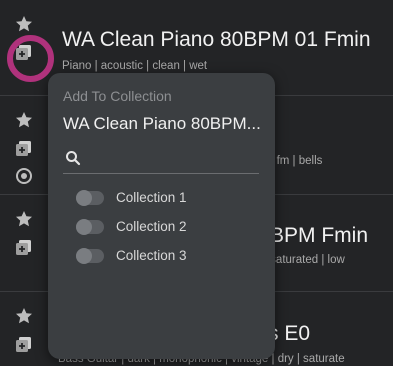 The height and width of the screenshot is (366, 393). Describe the element at coordinates (117, 96) in the screenshot. I see `popup-header: Add To Collection` at that location.